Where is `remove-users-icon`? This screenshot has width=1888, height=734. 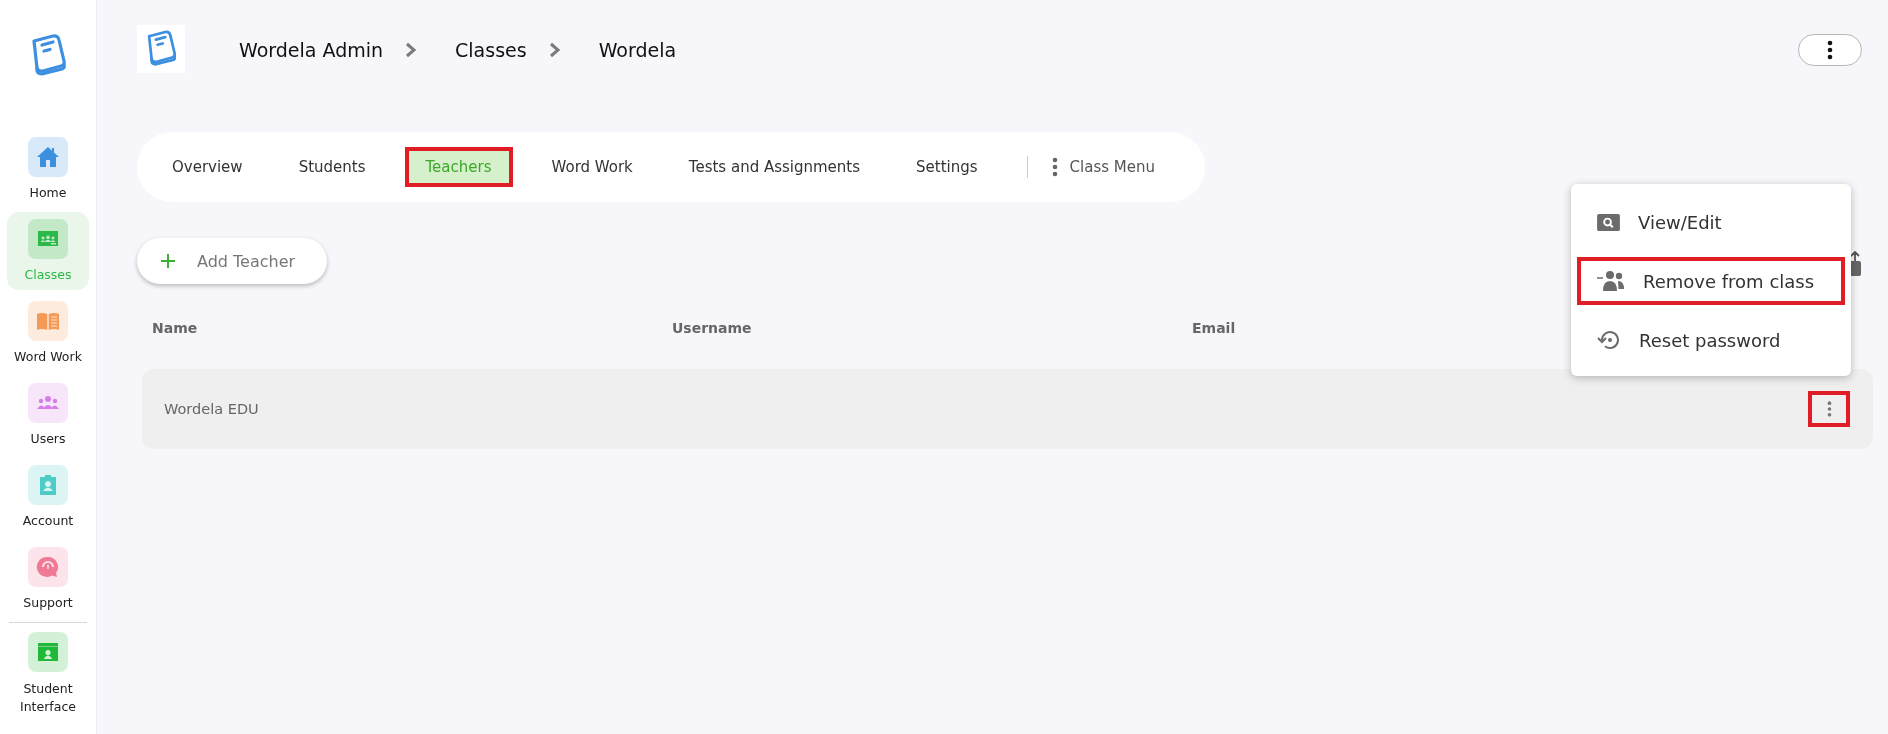 remove-users-icon is located at coordinates (1611, 281).